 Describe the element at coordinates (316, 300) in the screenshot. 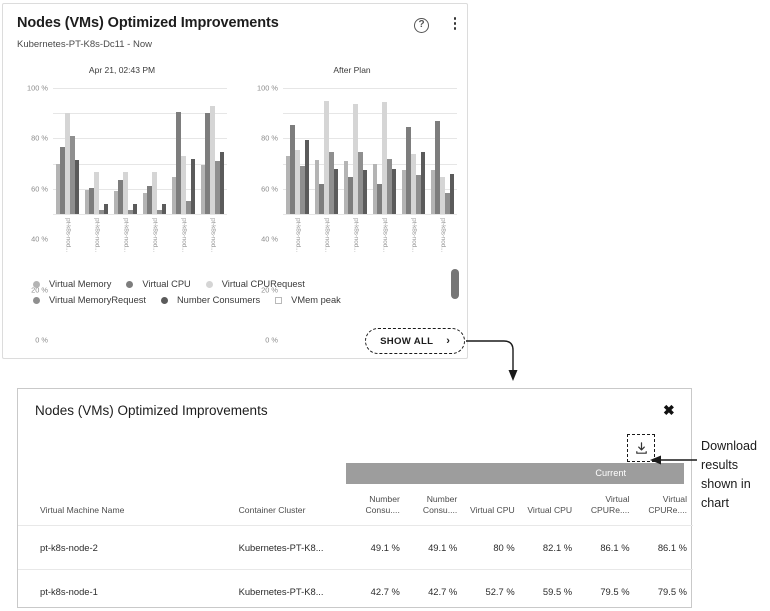

I see `legend-label: VMem peak` at that location.